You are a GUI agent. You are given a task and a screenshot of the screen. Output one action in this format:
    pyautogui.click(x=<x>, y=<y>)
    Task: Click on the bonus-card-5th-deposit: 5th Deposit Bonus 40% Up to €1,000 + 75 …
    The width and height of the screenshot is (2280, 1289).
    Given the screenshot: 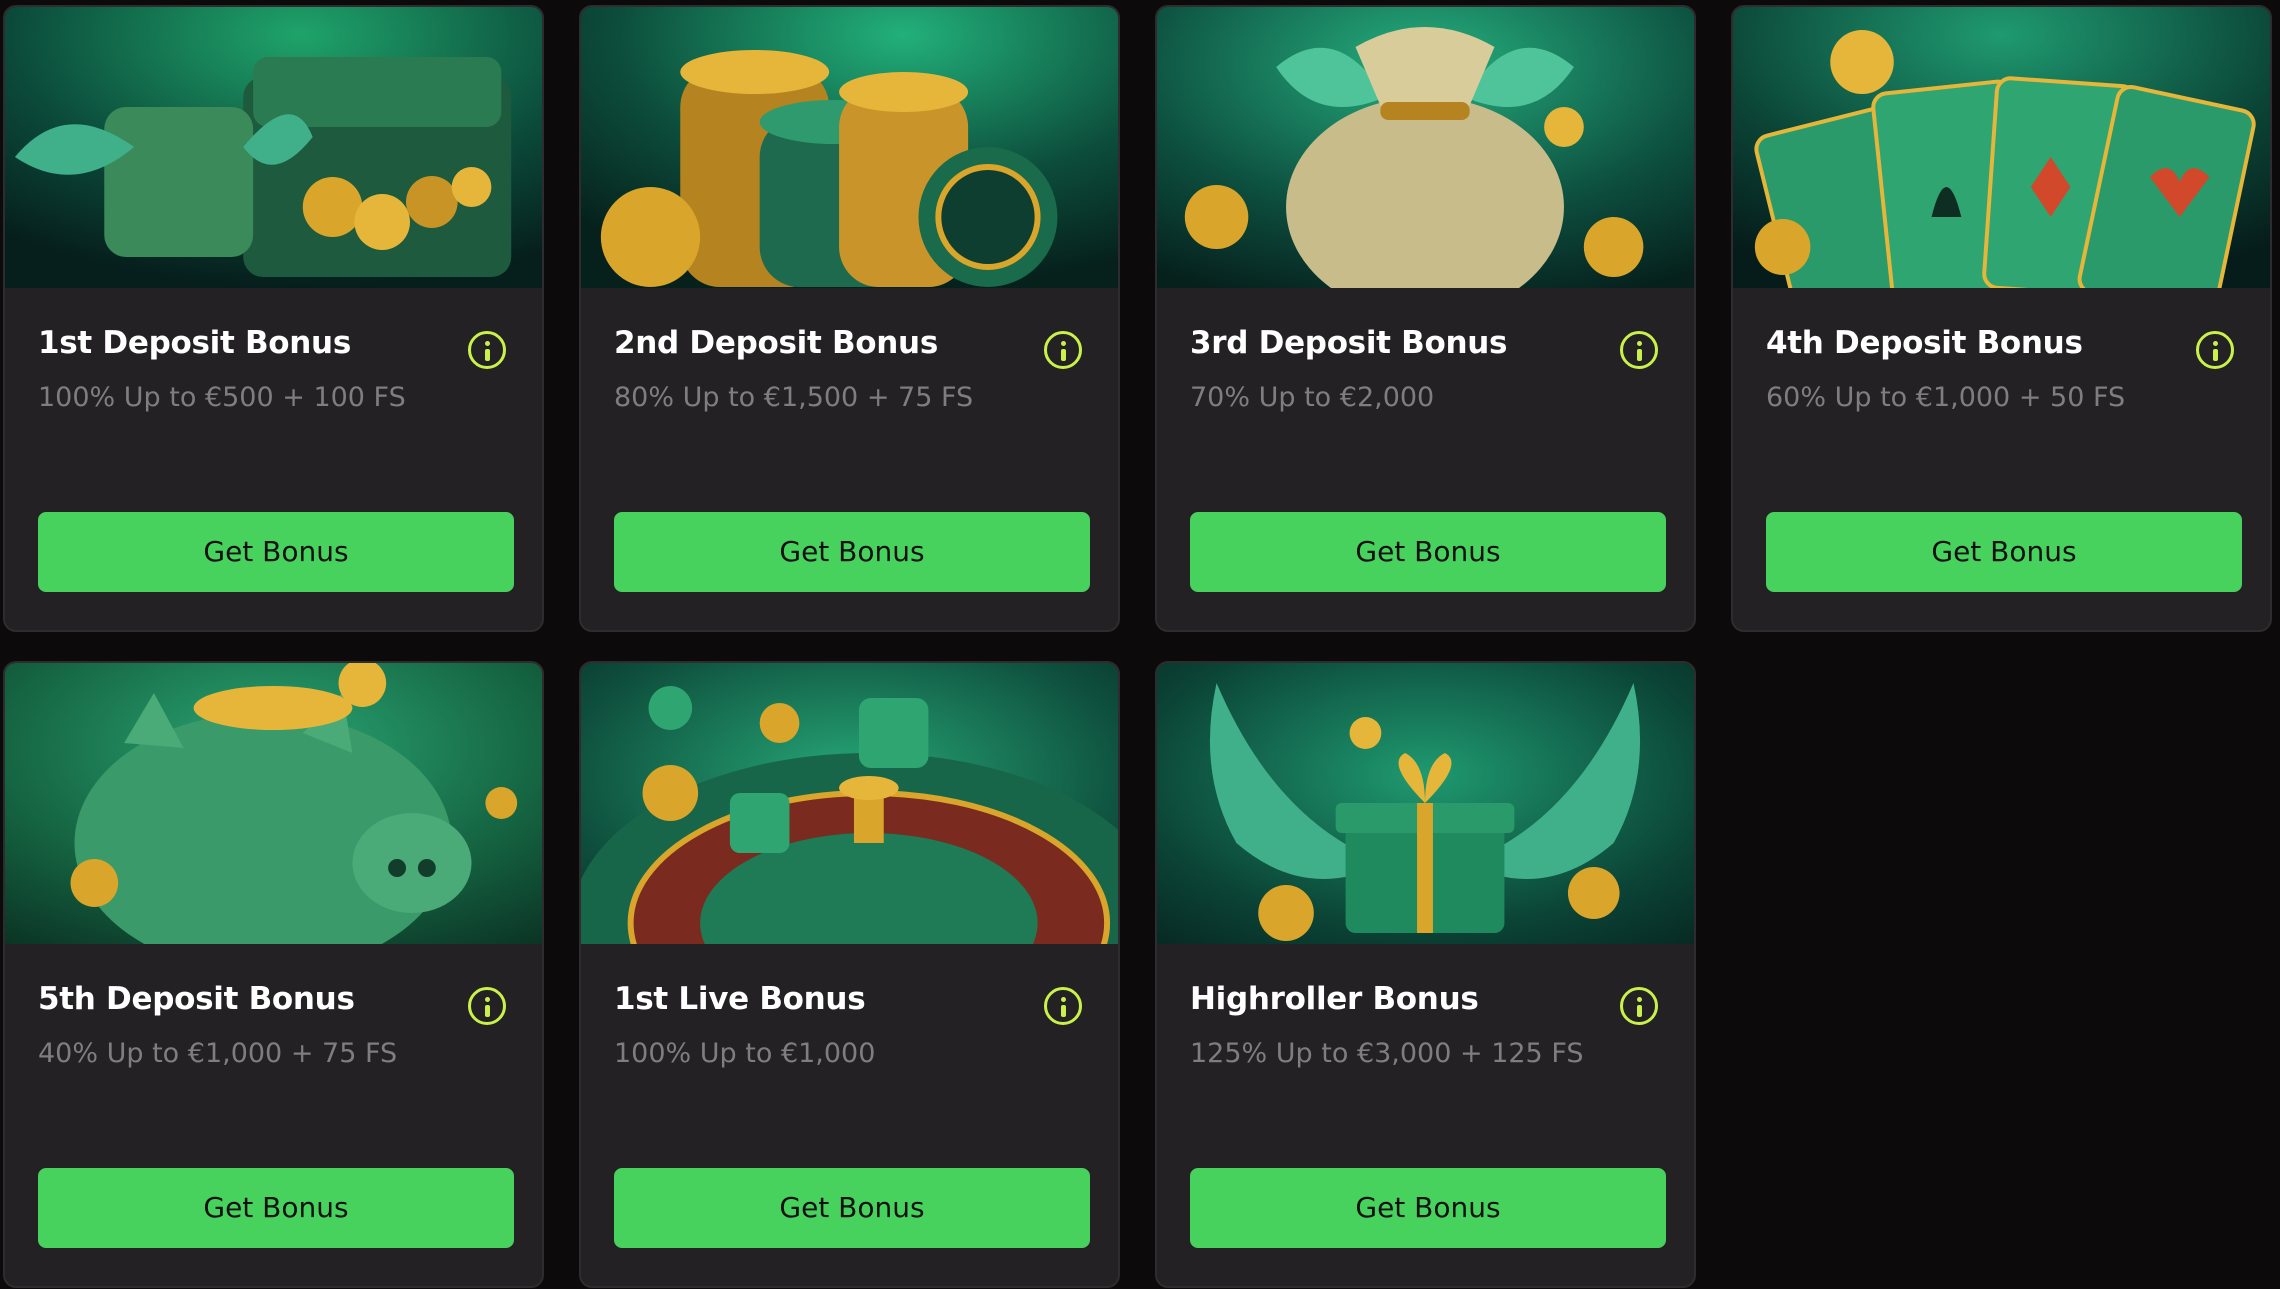 What is the action you would take?
    pyautogui.click(x=273, y=974)
    